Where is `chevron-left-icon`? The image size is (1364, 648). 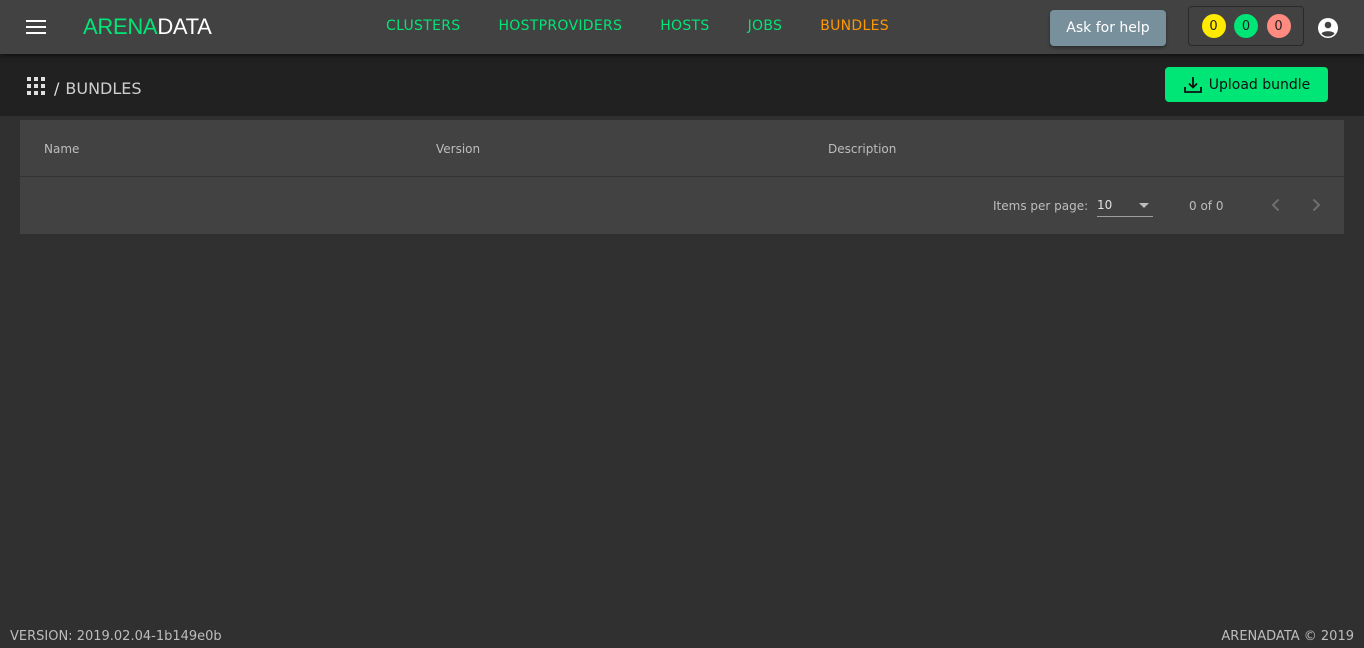
chevron-left-icon is located at coordinates (1275, 205).